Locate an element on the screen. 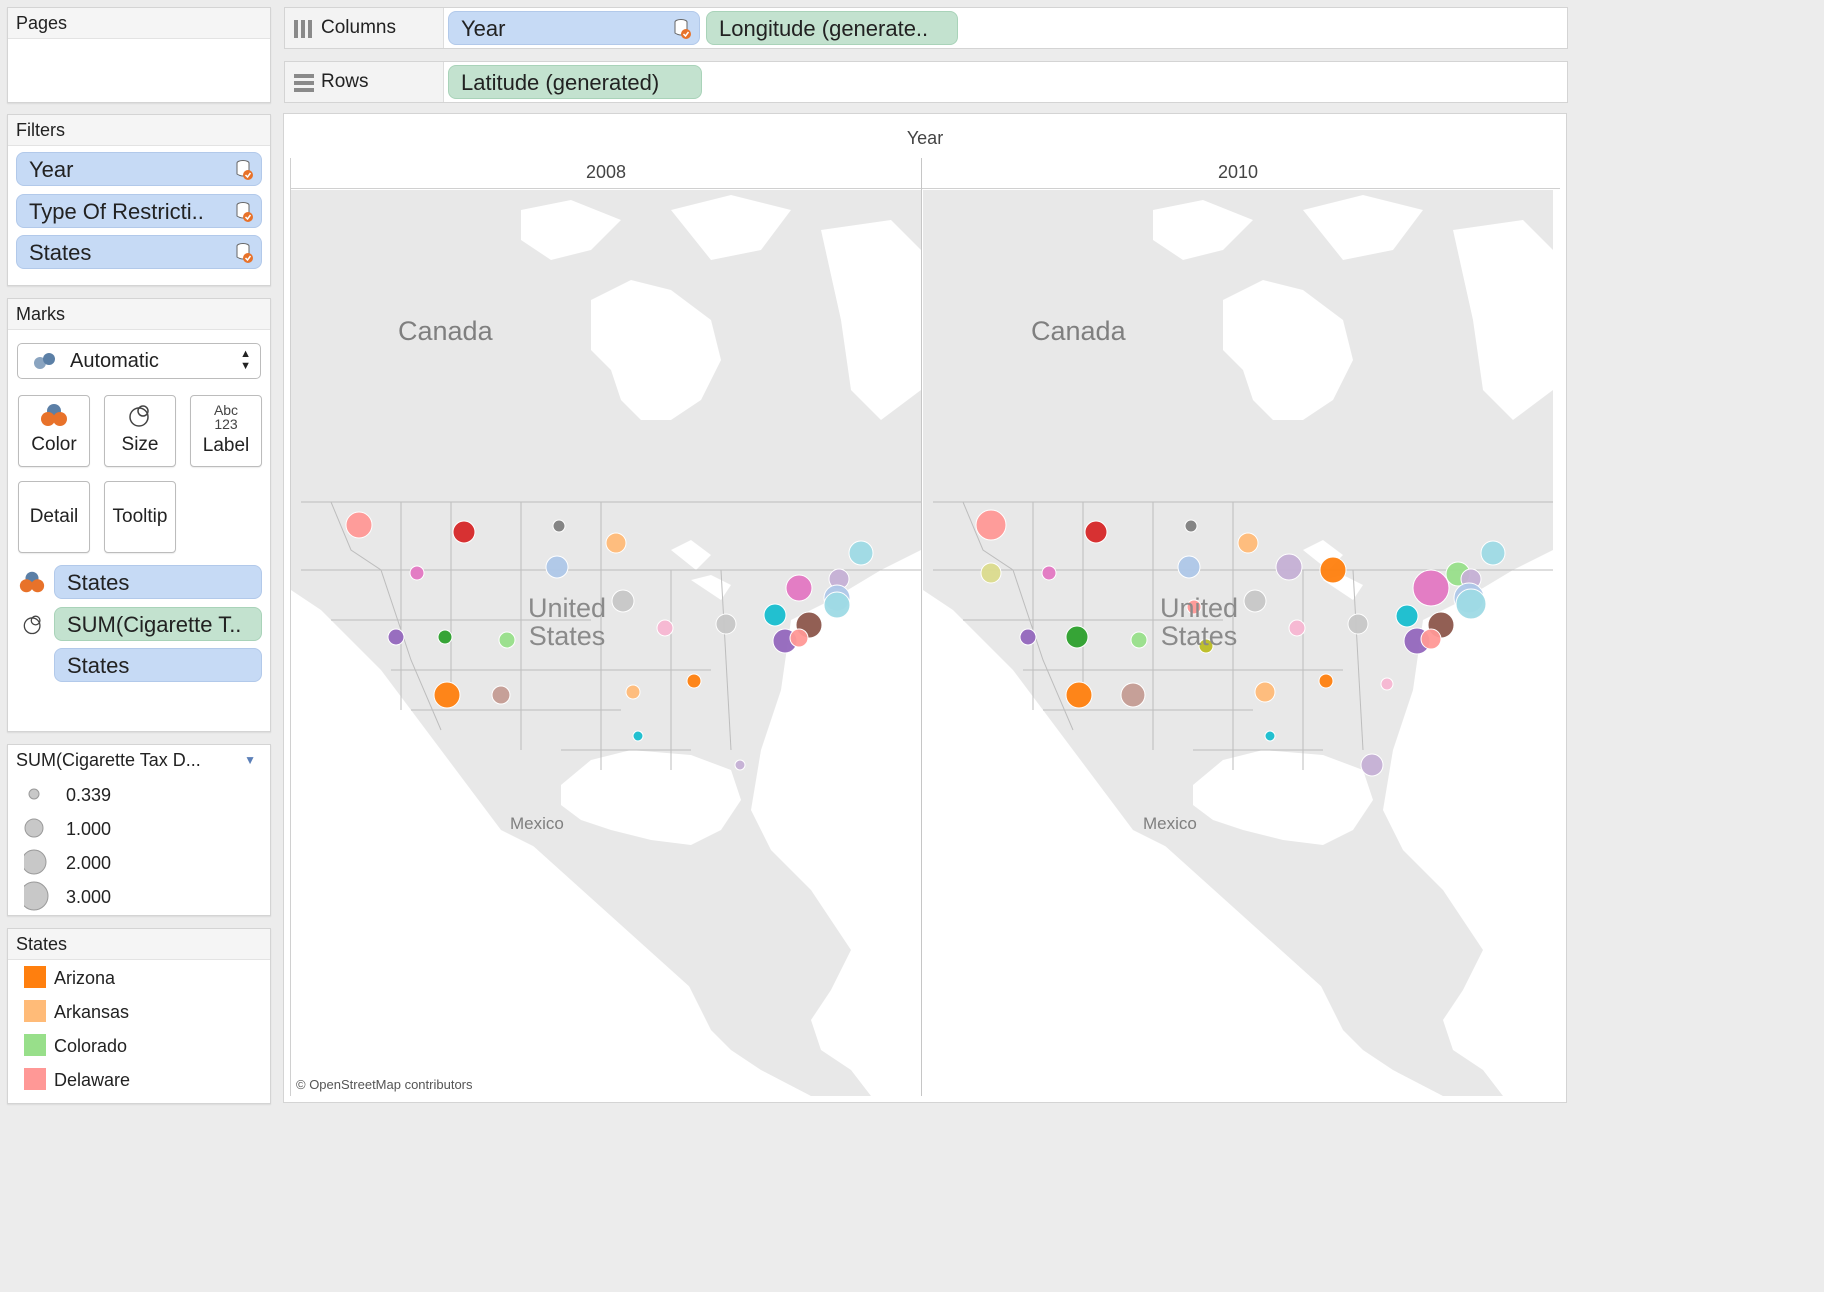  color-button: Color is located at coordinates (54, 431).